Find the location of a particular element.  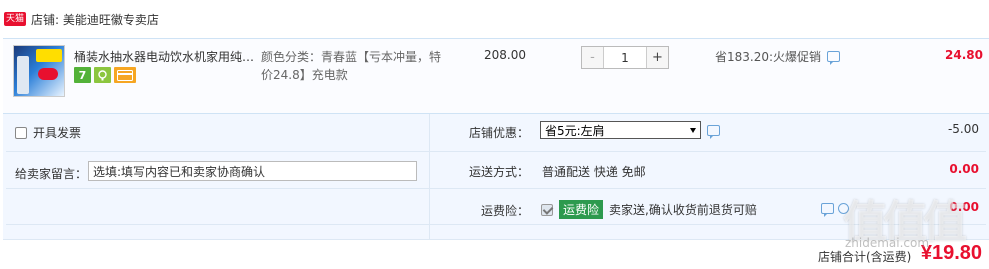

seven-day-return-icon: 7 is located at coordinates (82, 75).